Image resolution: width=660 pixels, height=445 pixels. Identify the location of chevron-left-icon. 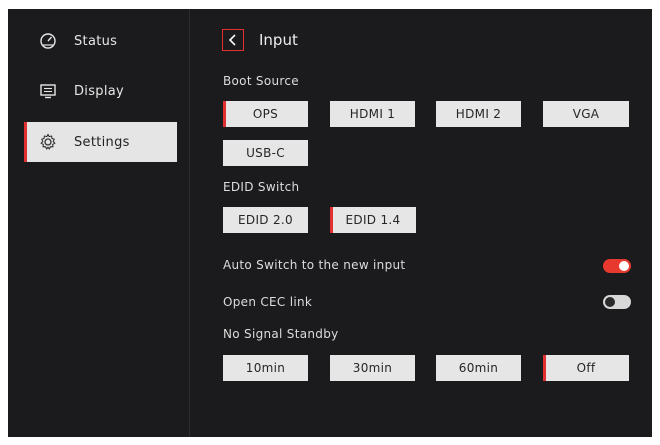
(232, 40).